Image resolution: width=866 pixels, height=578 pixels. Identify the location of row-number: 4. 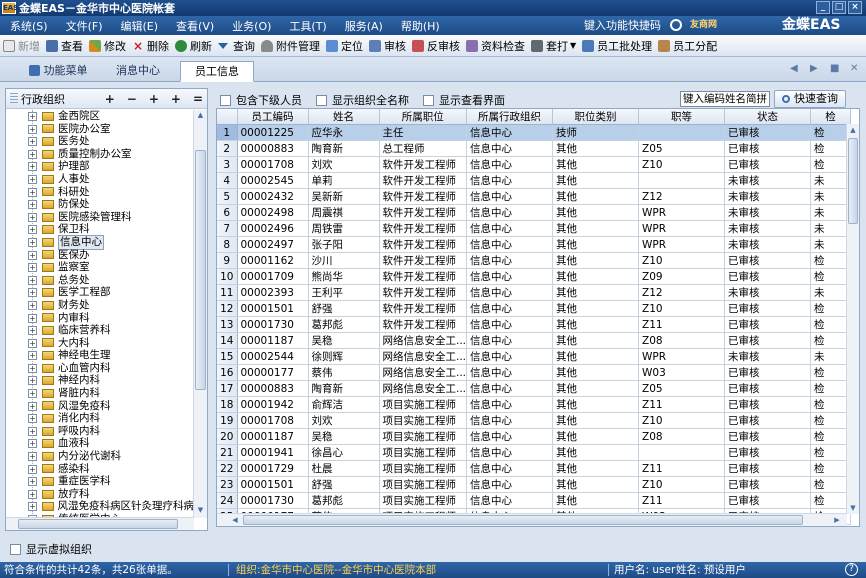
(227, 180).